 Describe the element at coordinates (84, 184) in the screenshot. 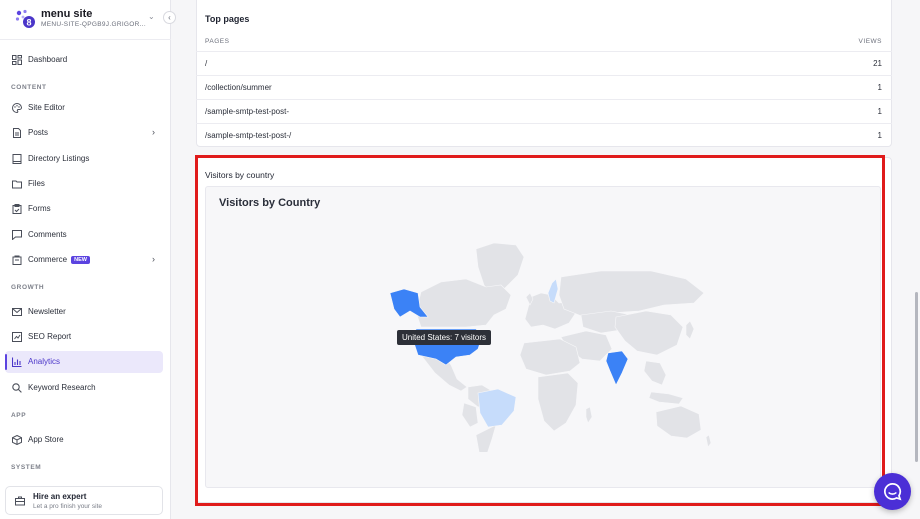

I see `sidebar-item-files: Files` at that location.